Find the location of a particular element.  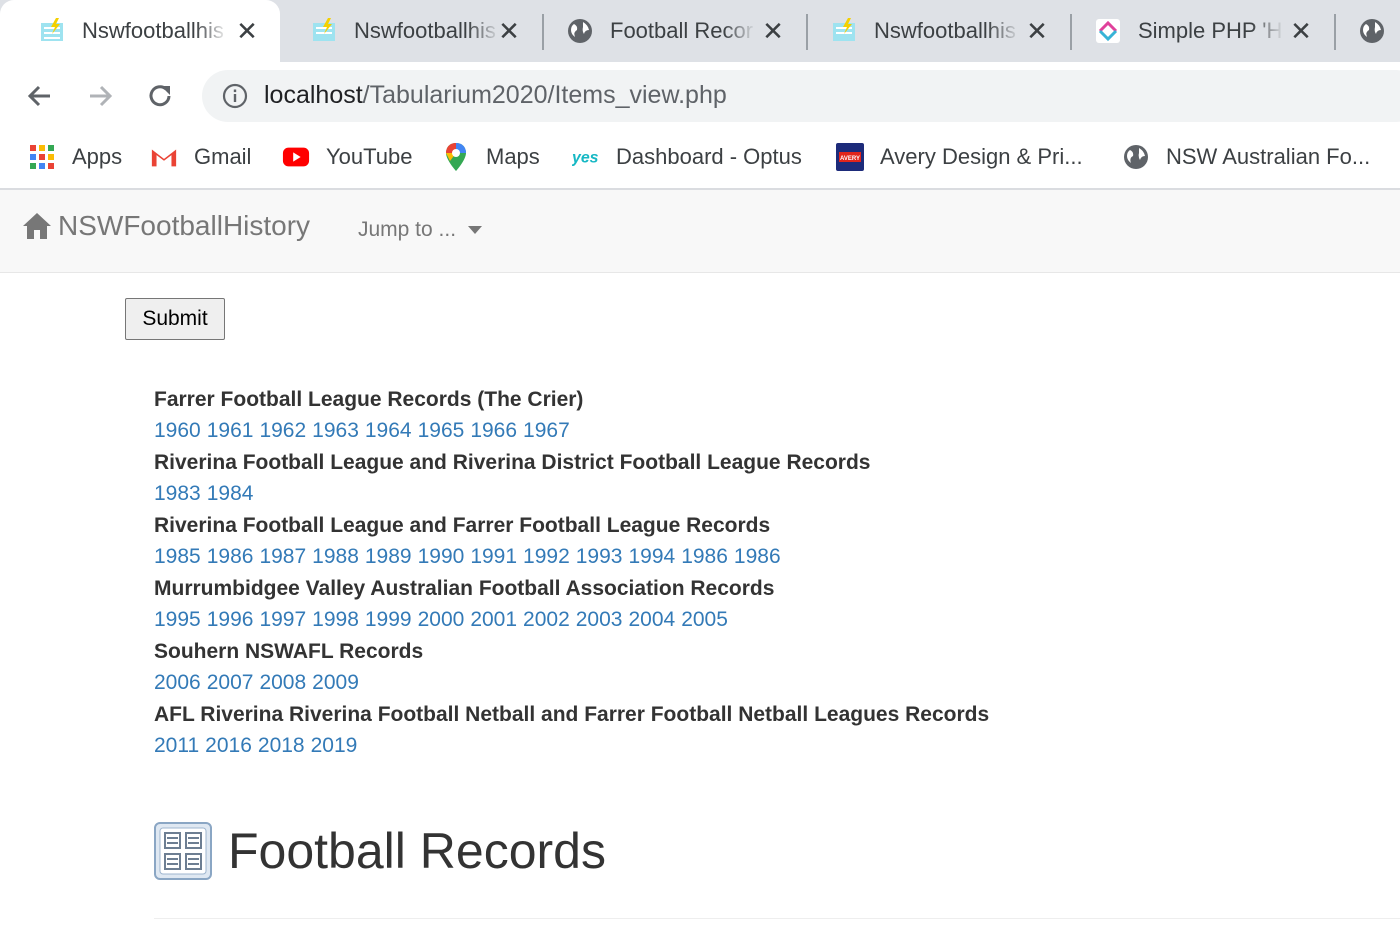

url-path: /Tabularium2020/Items_view.php is located at coordinates (544, 95).